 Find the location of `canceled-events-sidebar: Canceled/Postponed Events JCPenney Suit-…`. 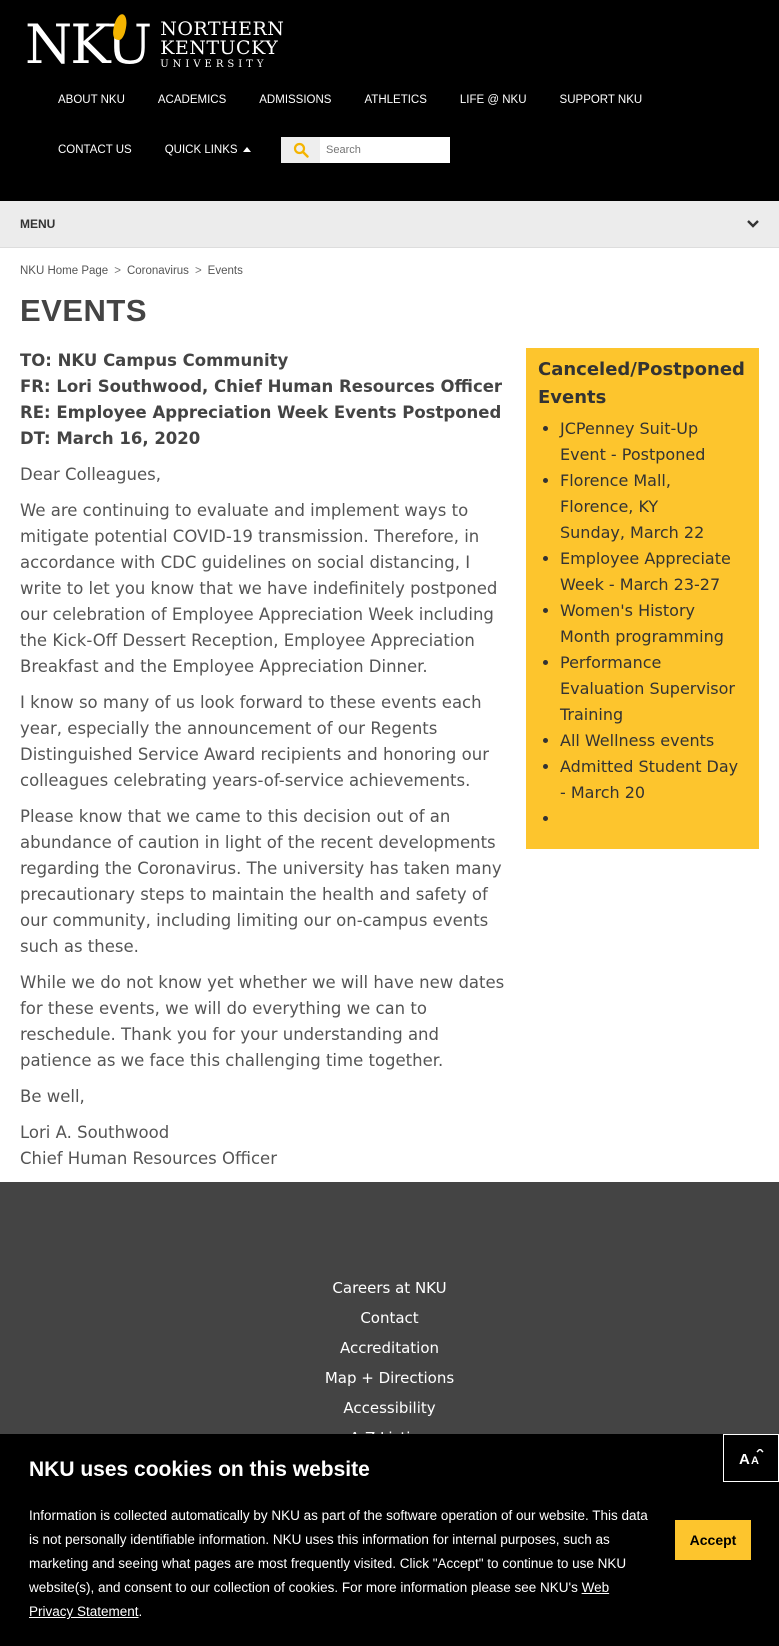

canceled-events-sidebar: Canceled/Postponed Events JCPenney Suit-… is located at coordinates (642, 598).